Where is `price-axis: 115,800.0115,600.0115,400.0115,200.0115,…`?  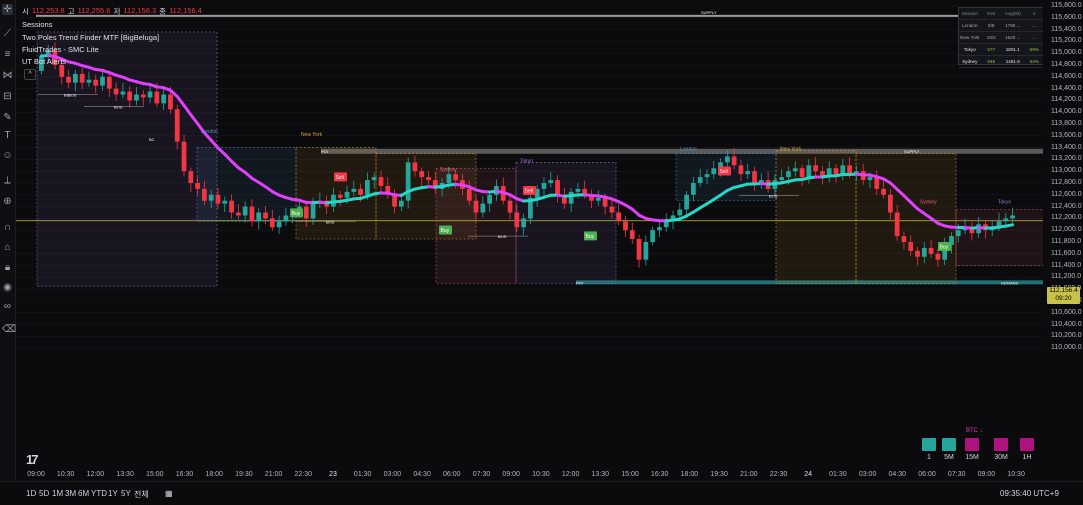
price-axis: 115,800.0115,600.0115,400.0115,200.0115,… is located at coordinates (1063, 234).